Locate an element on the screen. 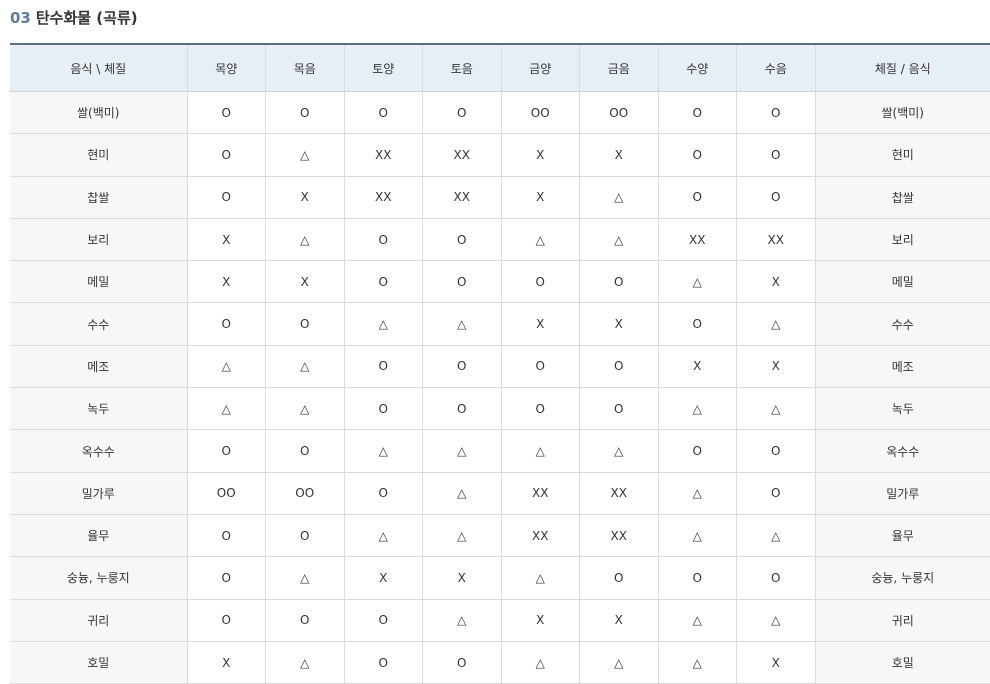  food-name-cell: 옥수수 is located at coordinates (99, 451).